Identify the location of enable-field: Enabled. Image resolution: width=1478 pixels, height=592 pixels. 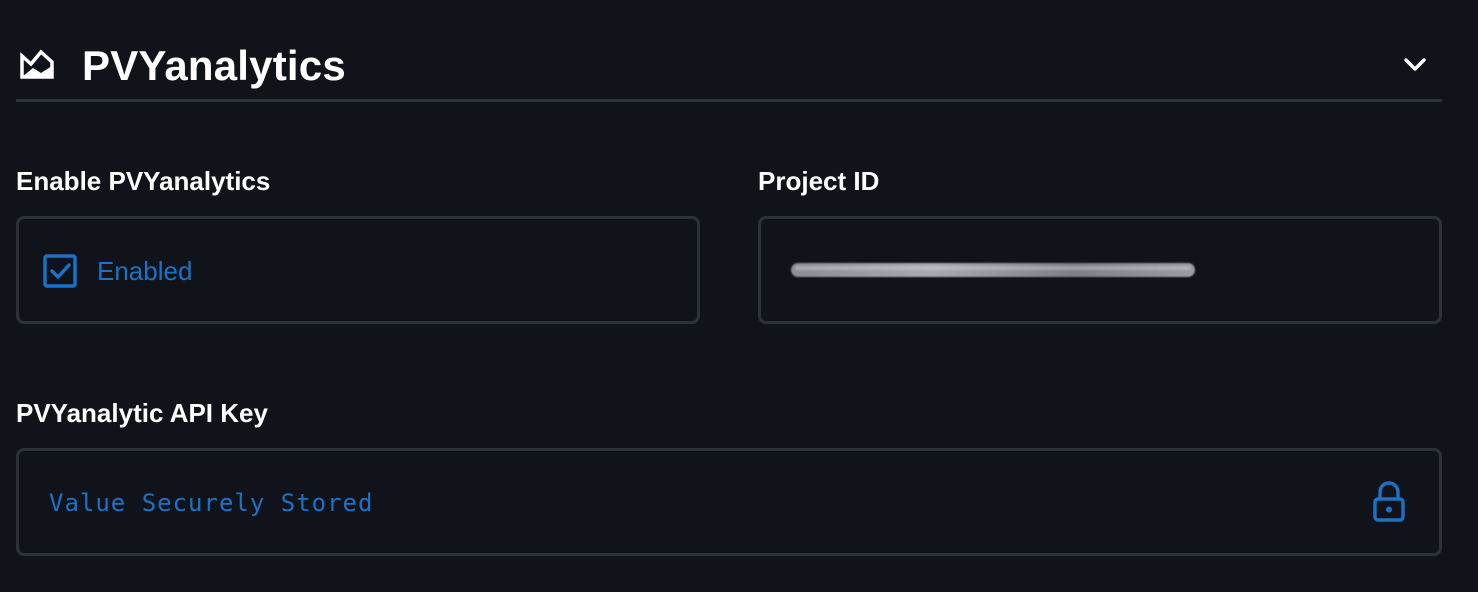
(358, 270).